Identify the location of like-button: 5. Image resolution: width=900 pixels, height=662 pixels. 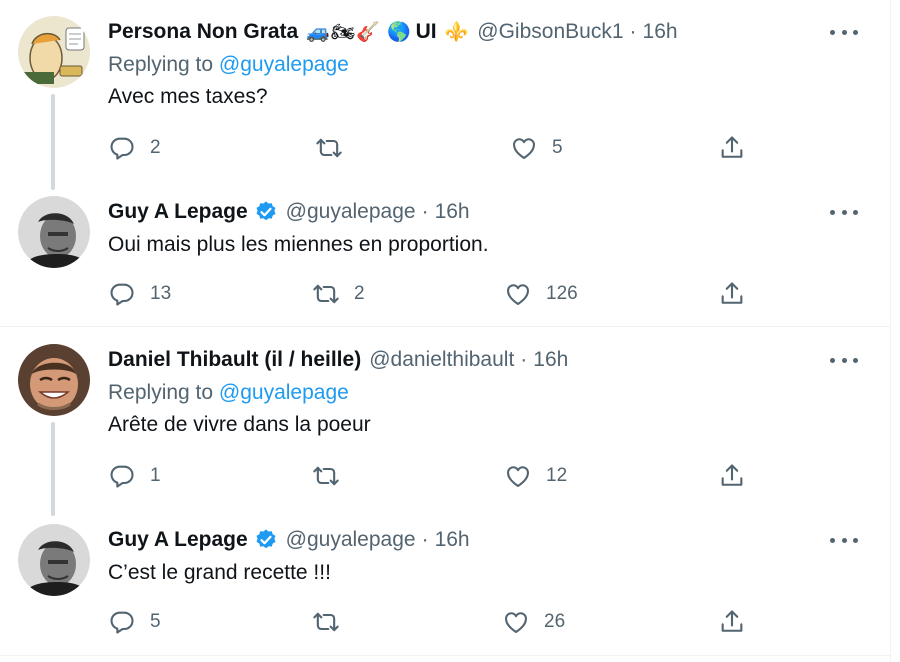
(536, 148).